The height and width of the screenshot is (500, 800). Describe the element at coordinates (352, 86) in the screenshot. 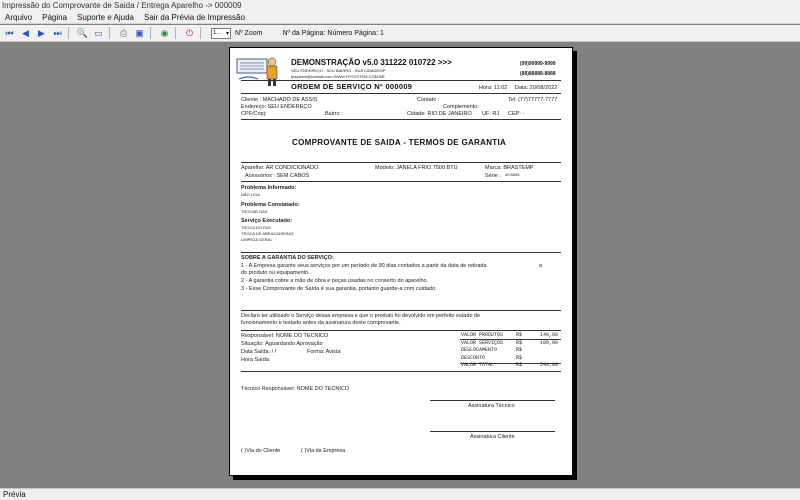

I see `os-title: ORDEM DE SERVIÇO Nº 000009` at that location.